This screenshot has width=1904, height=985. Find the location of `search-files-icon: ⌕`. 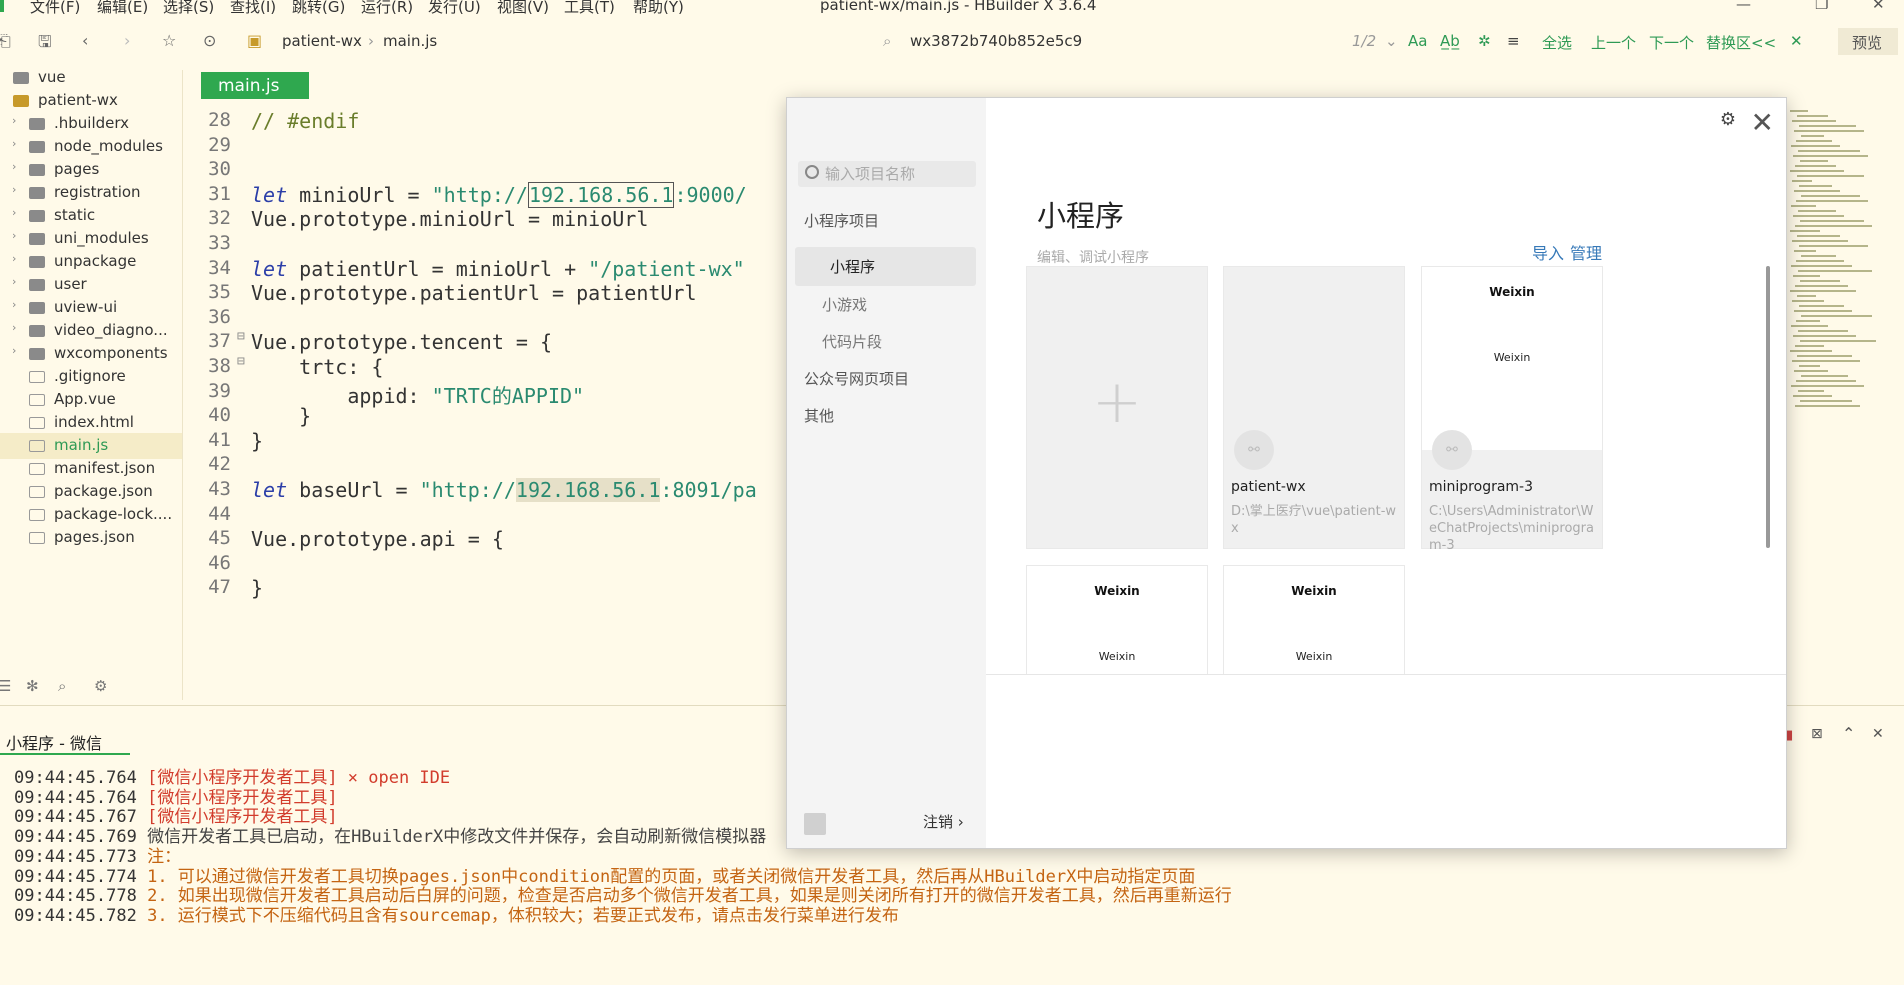

search-files-icon: ⌕ is located at coordinates (62, 686).